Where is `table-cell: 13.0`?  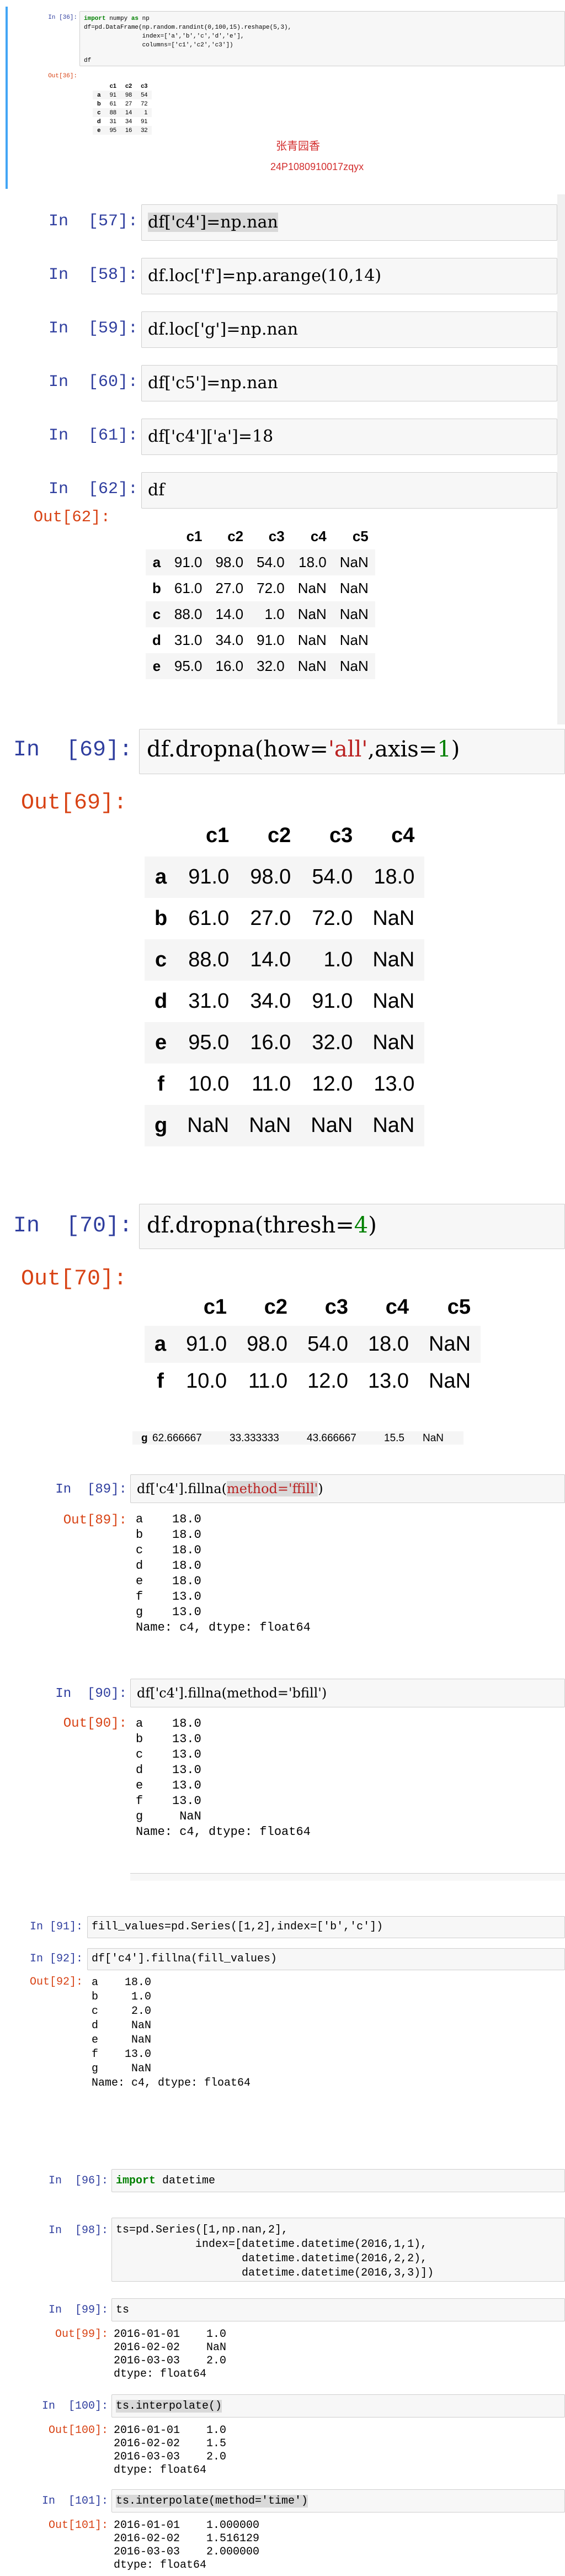 table-cell: 13.0 is located at coordinates (388, 1381).